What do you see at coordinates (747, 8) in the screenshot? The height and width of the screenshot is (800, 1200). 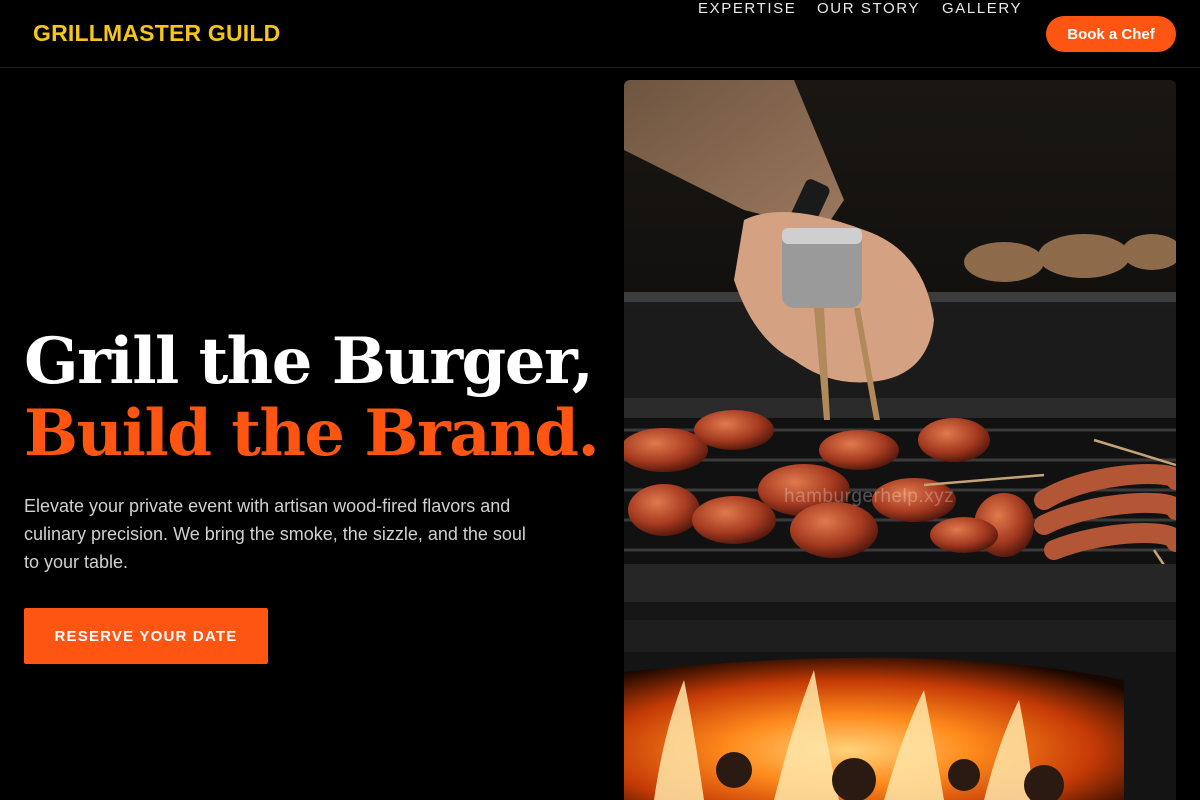 I see `nav-link-expertise: EXPERTISE` at bounding box center [747, 8].